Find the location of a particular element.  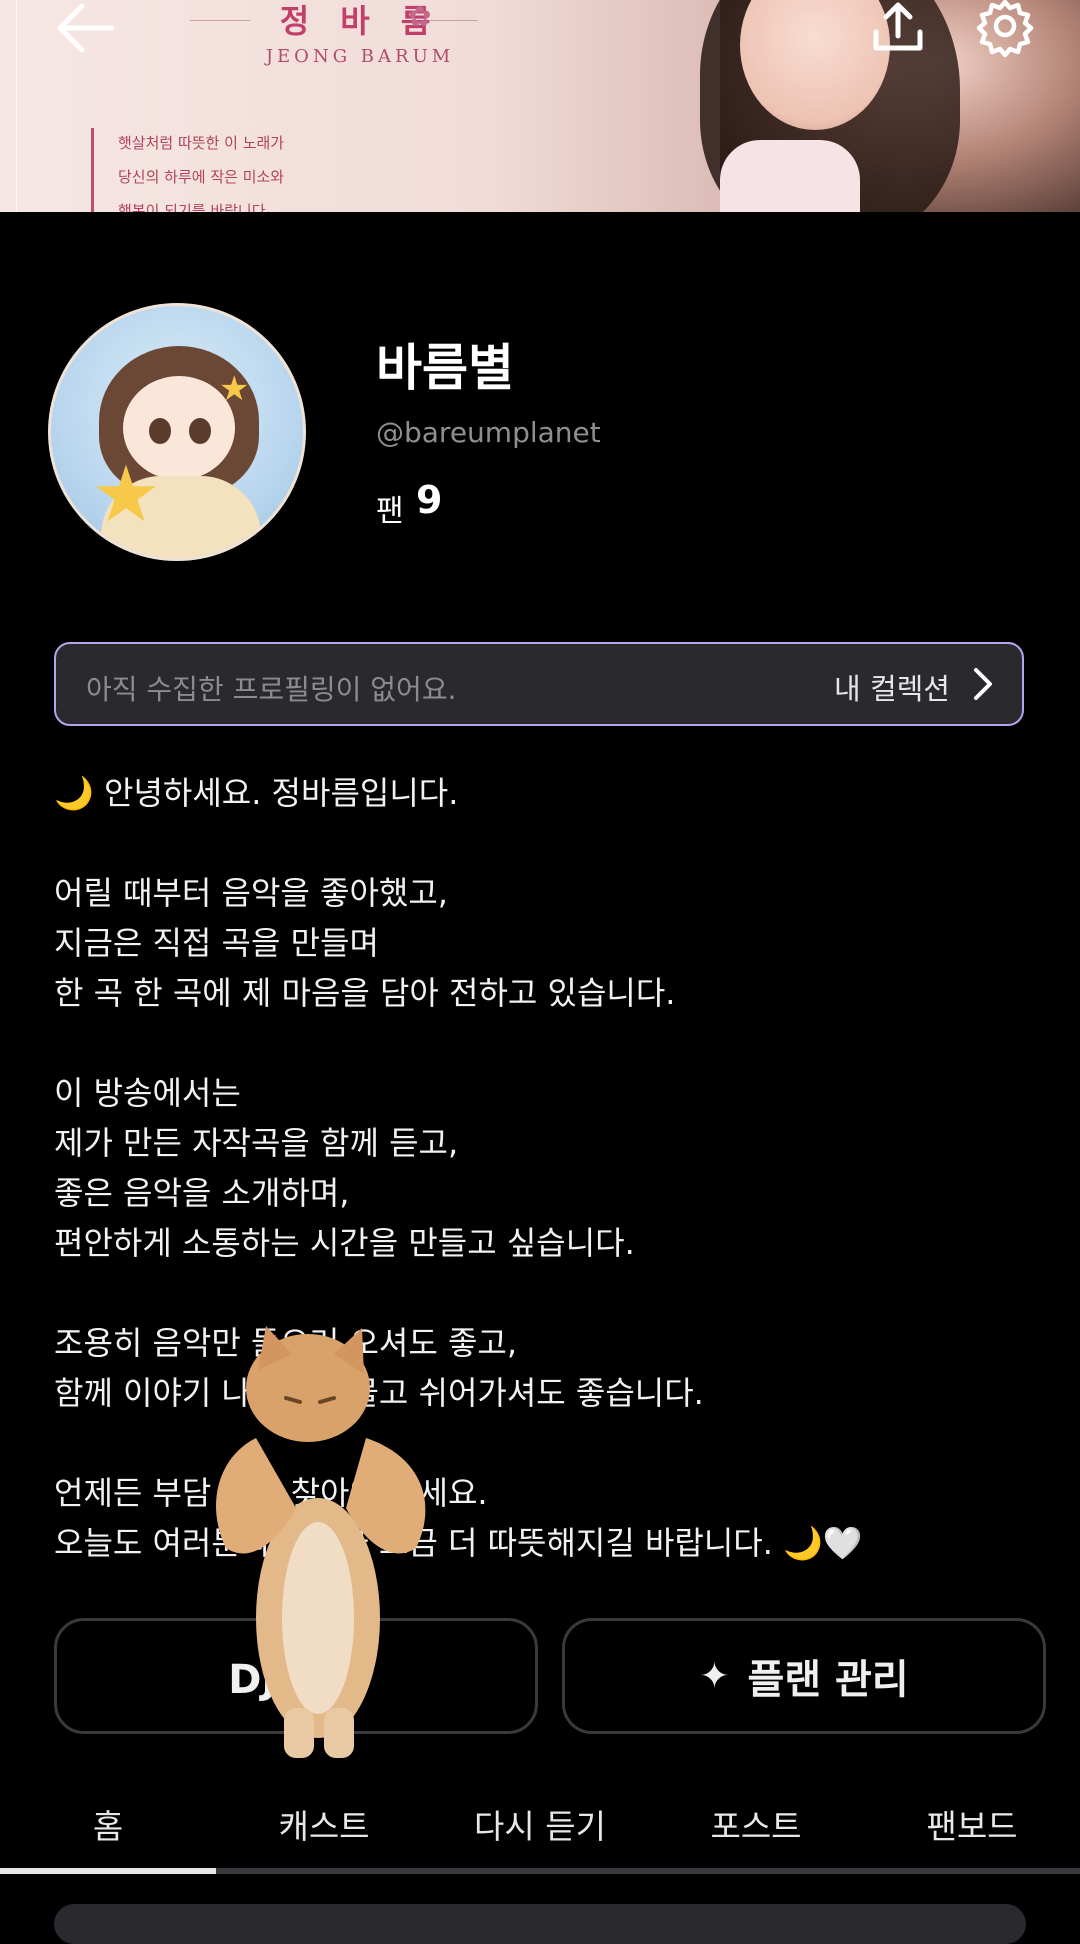

tab-post: 포스트 is located at coordinates (756, 1824).